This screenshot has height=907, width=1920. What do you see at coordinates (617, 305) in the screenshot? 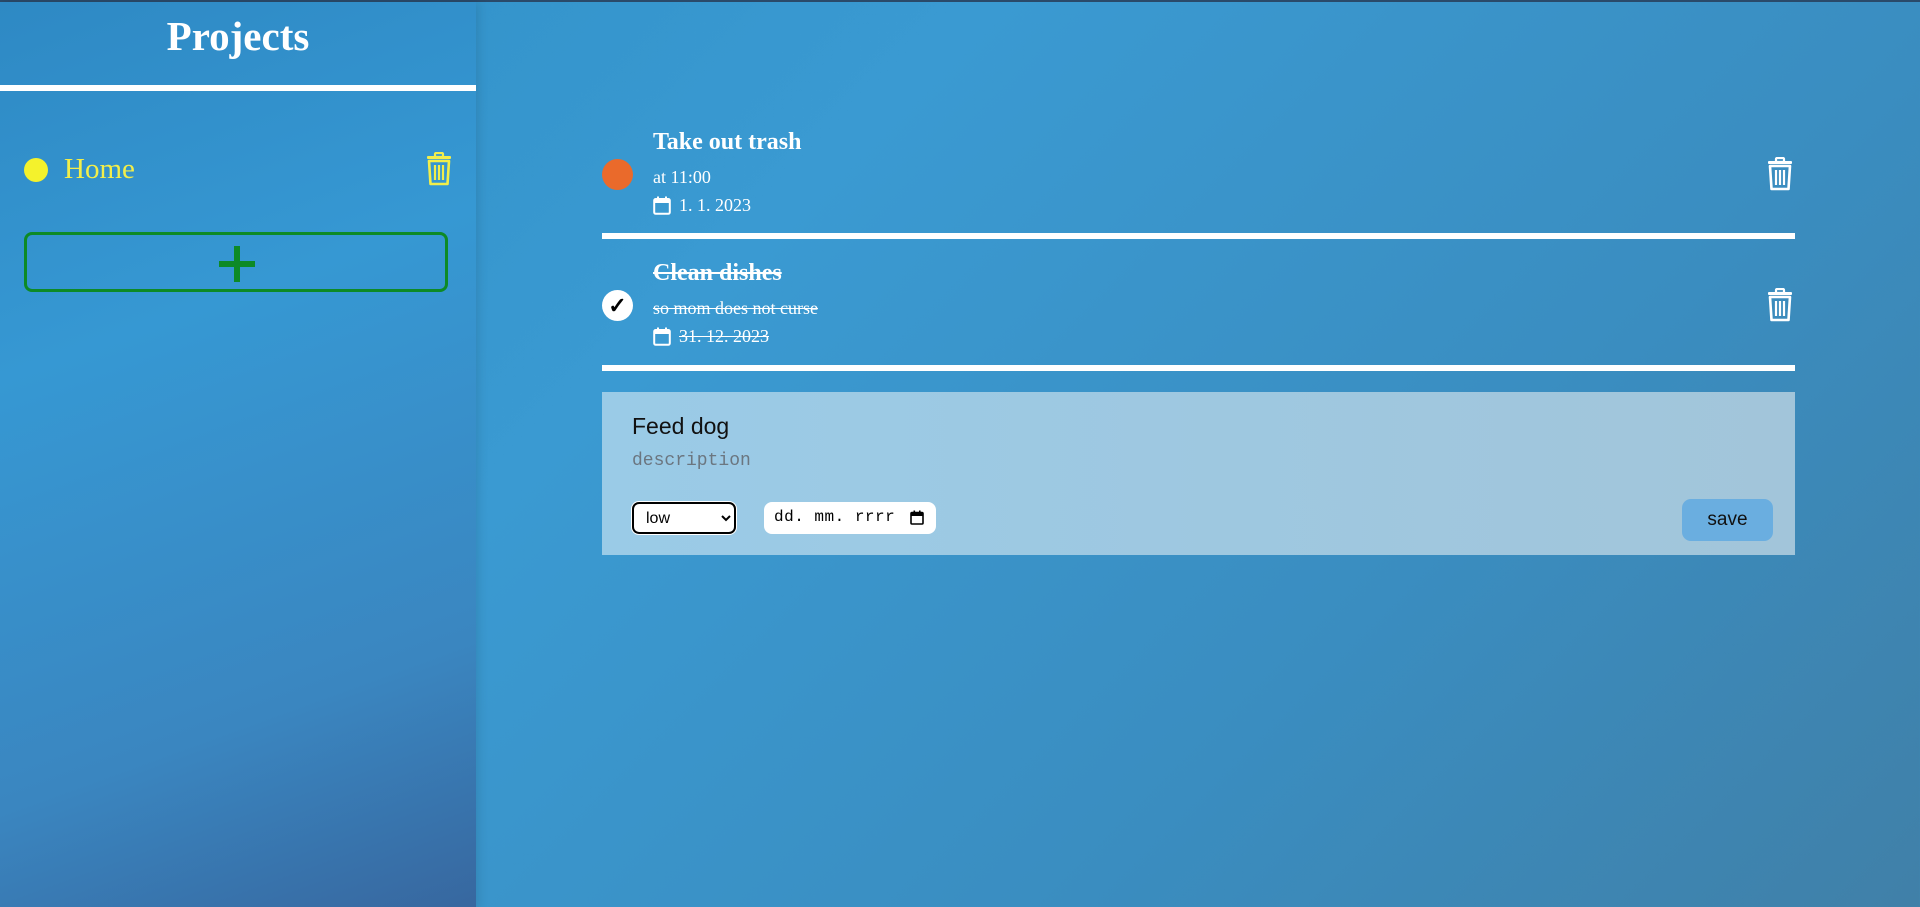
I see `done-status-toggle: ✓` at bounding box center [617, 305].